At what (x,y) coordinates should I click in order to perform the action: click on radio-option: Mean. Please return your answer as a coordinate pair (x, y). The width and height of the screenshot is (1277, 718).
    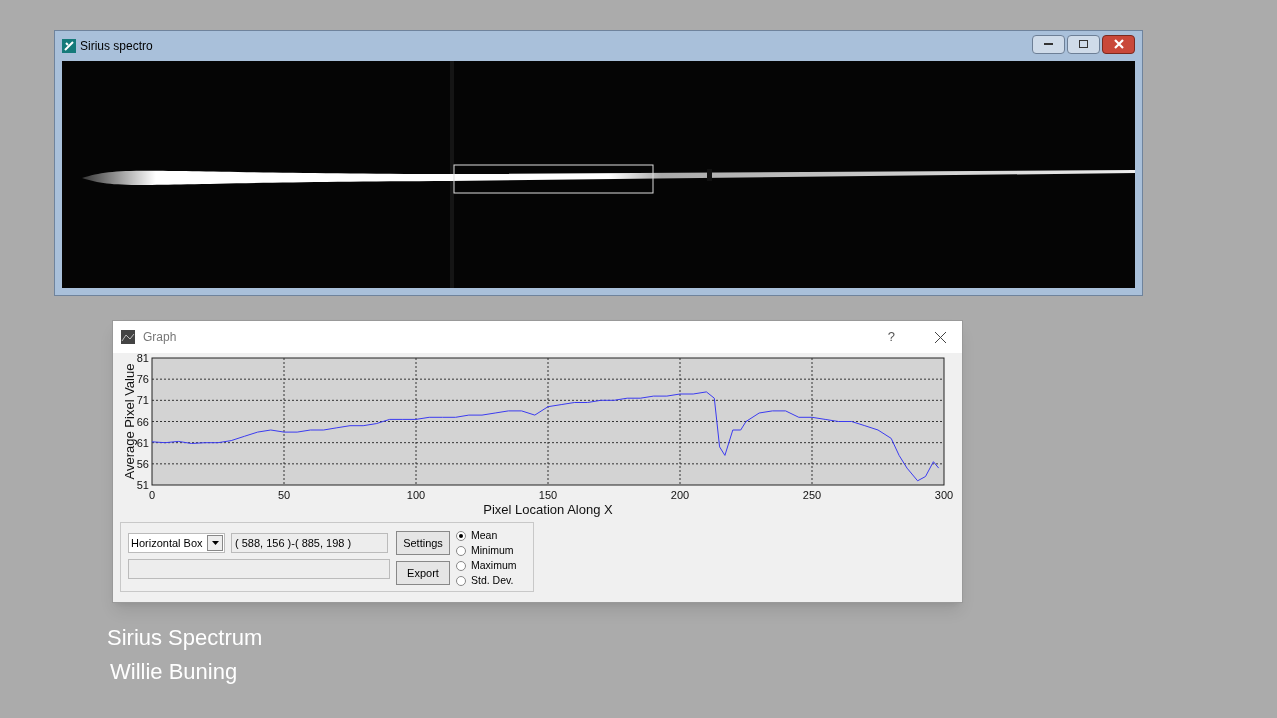
    Looking at the image, I should click on (486, 535).